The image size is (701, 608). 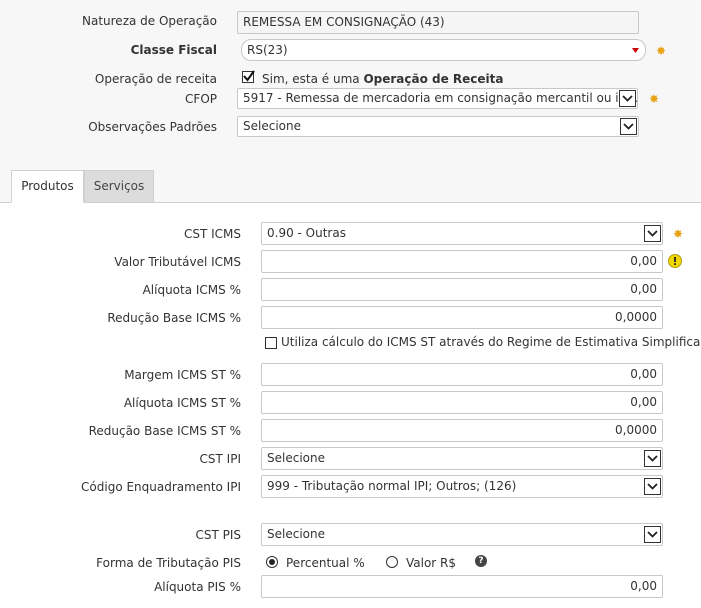 What do you see at coordinates (462, 534) in the screenshot?
I see `cst-pis-select: Selecione` at bounding box center [462, 534].